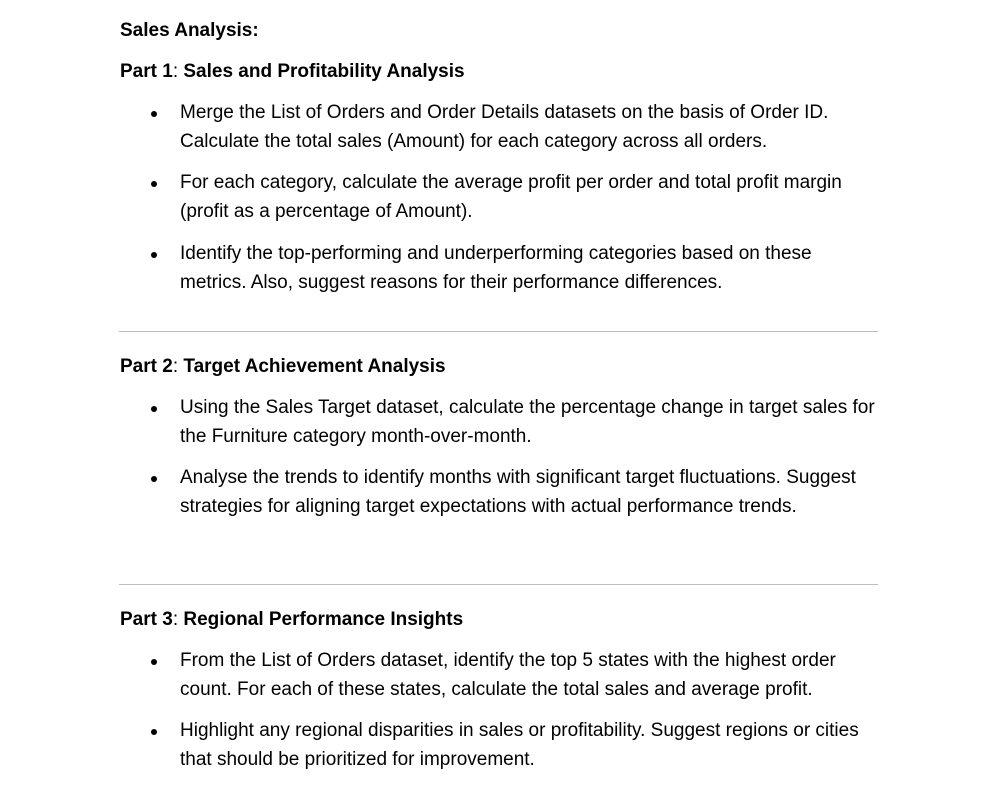  Describe the element at coordinates (175, 619) in the screenshot. I see `part-3-colon: :` at that location.